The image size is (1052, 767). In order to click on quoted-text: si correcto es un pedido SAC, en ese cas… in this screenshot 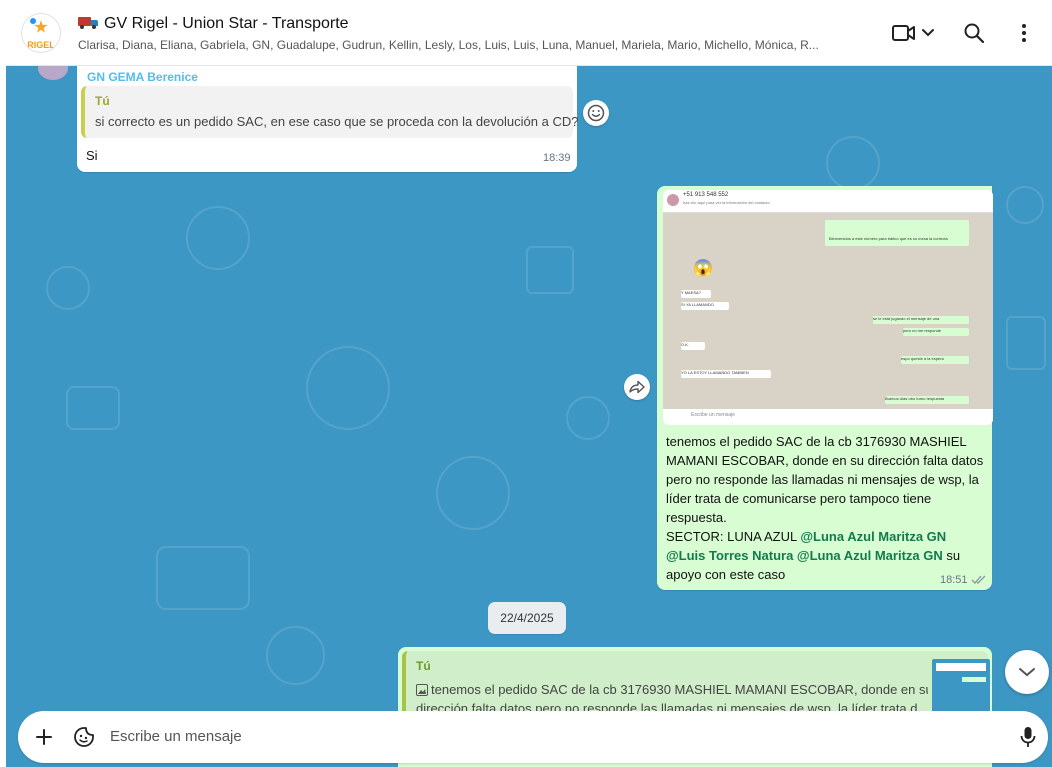, I will do `click(337, 121)`.